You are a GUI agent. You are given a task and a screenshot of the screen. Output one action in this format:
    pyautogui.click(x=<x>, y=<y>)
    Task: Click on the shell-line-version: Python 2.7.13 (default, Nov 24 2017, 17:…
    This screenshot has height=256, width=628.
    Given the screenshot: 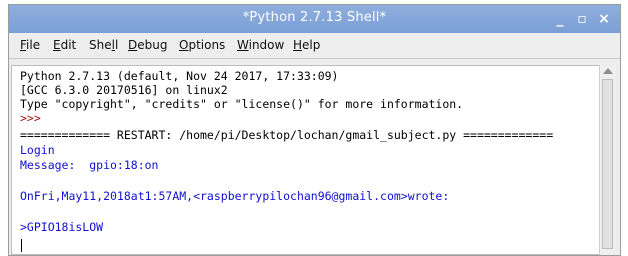 What is the action you would take?
    pyautogui.click(x=179, y=76)
    